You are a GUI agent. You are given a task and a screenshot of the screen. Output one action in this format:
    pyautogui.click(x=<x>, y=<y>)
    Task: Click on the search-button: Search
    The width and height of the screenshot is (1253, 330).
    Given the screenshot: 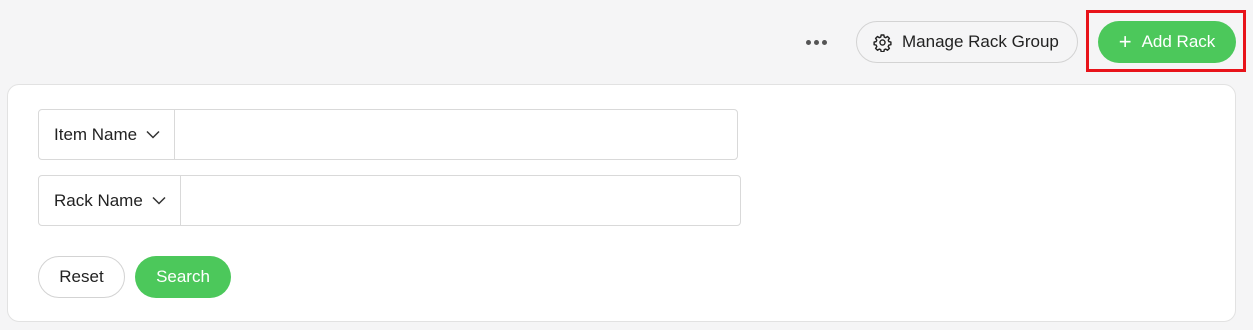 What is the action you would take?
    pyautogui.click(x=183, y=277)
    